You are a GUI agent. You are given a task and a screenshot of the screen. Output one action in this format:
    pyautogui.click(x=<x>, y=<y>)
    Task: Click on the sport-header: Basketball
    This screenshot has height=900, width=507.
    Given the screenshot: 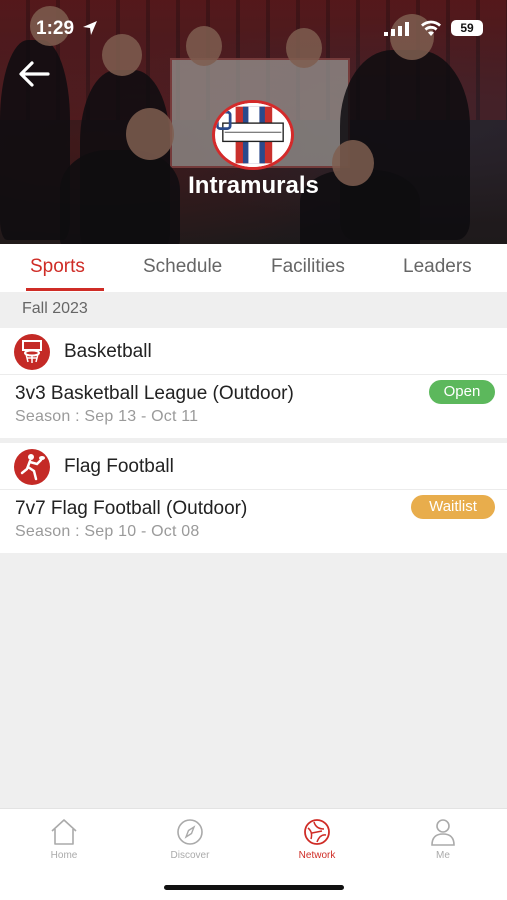 What is the action you would take?
    pyautogui.click(x=253, y=351)
    